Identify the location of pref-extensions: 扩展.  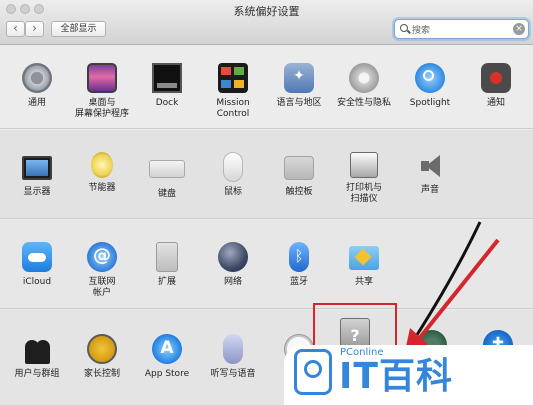
(167, 265).